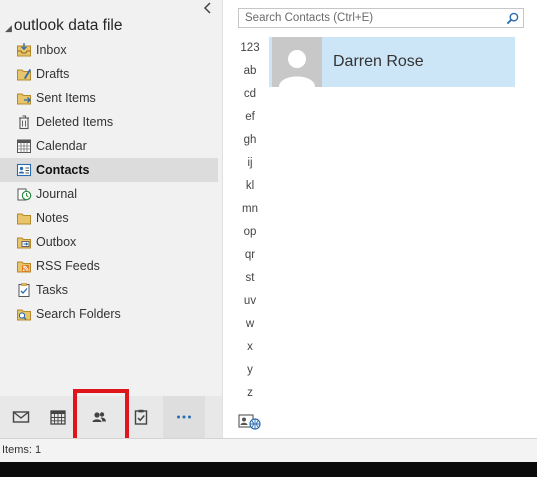  I want to click on mailbox-title: outlook data file, so click(68, 25).